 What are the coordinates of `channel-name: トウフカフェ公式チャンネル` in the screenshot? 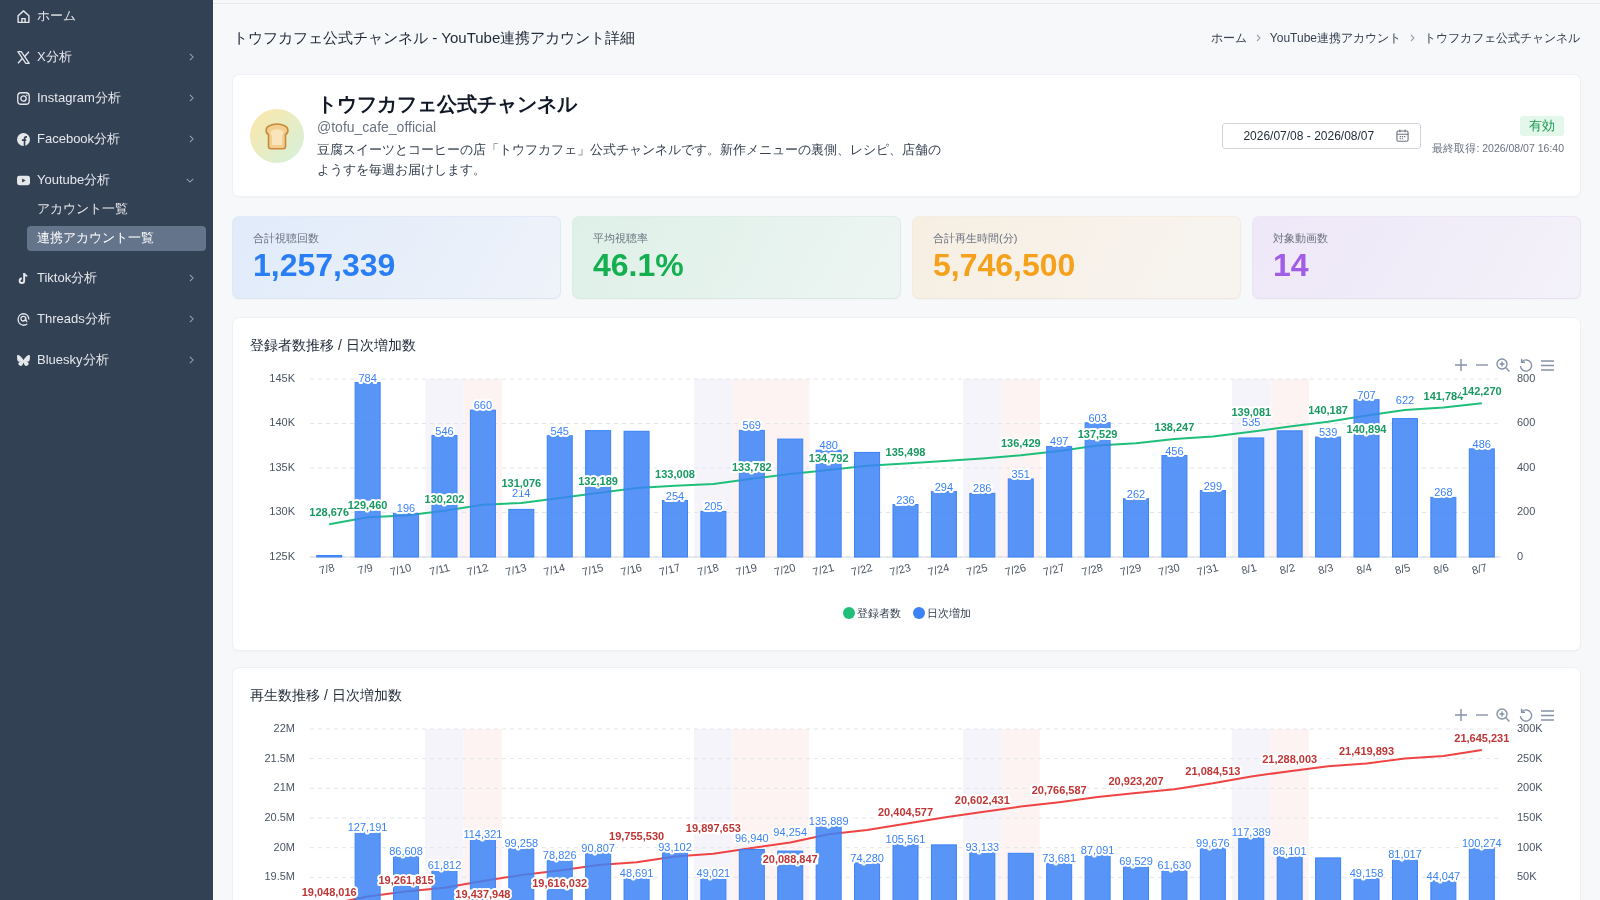 It's located at (448, 104).